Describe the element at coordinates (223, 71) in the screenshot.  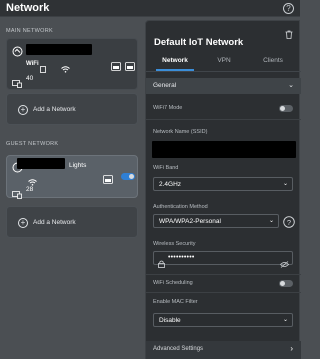
I see `tab-divider` at that location.